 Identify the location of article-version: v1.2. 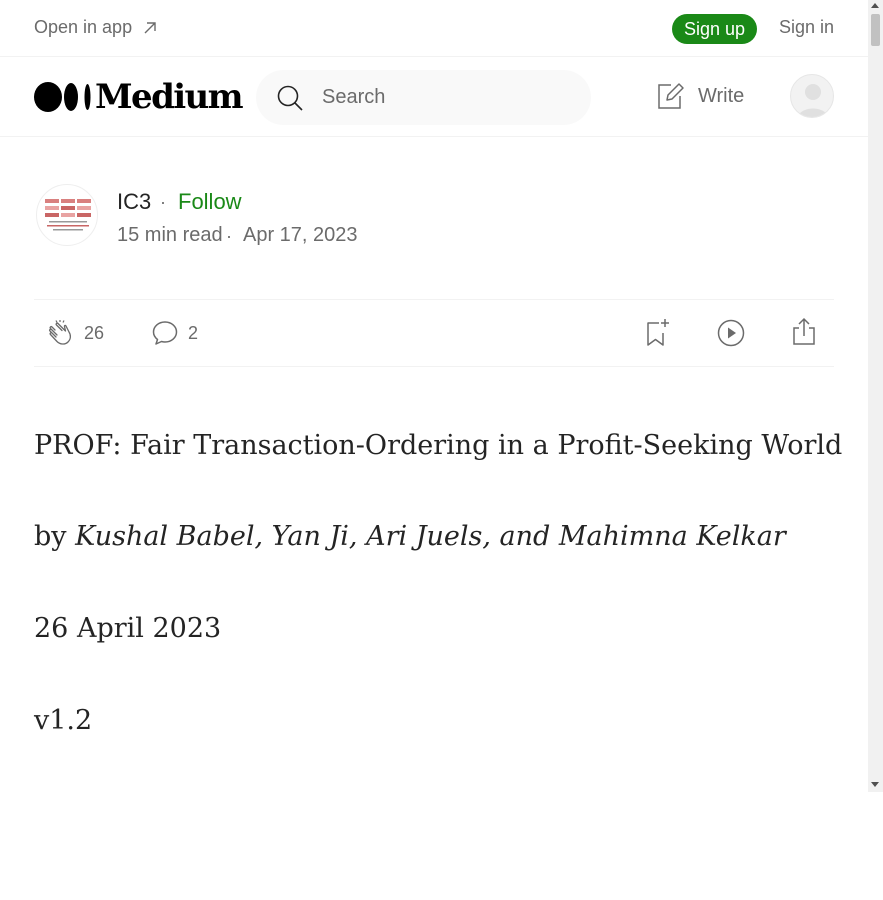
(63, 720).